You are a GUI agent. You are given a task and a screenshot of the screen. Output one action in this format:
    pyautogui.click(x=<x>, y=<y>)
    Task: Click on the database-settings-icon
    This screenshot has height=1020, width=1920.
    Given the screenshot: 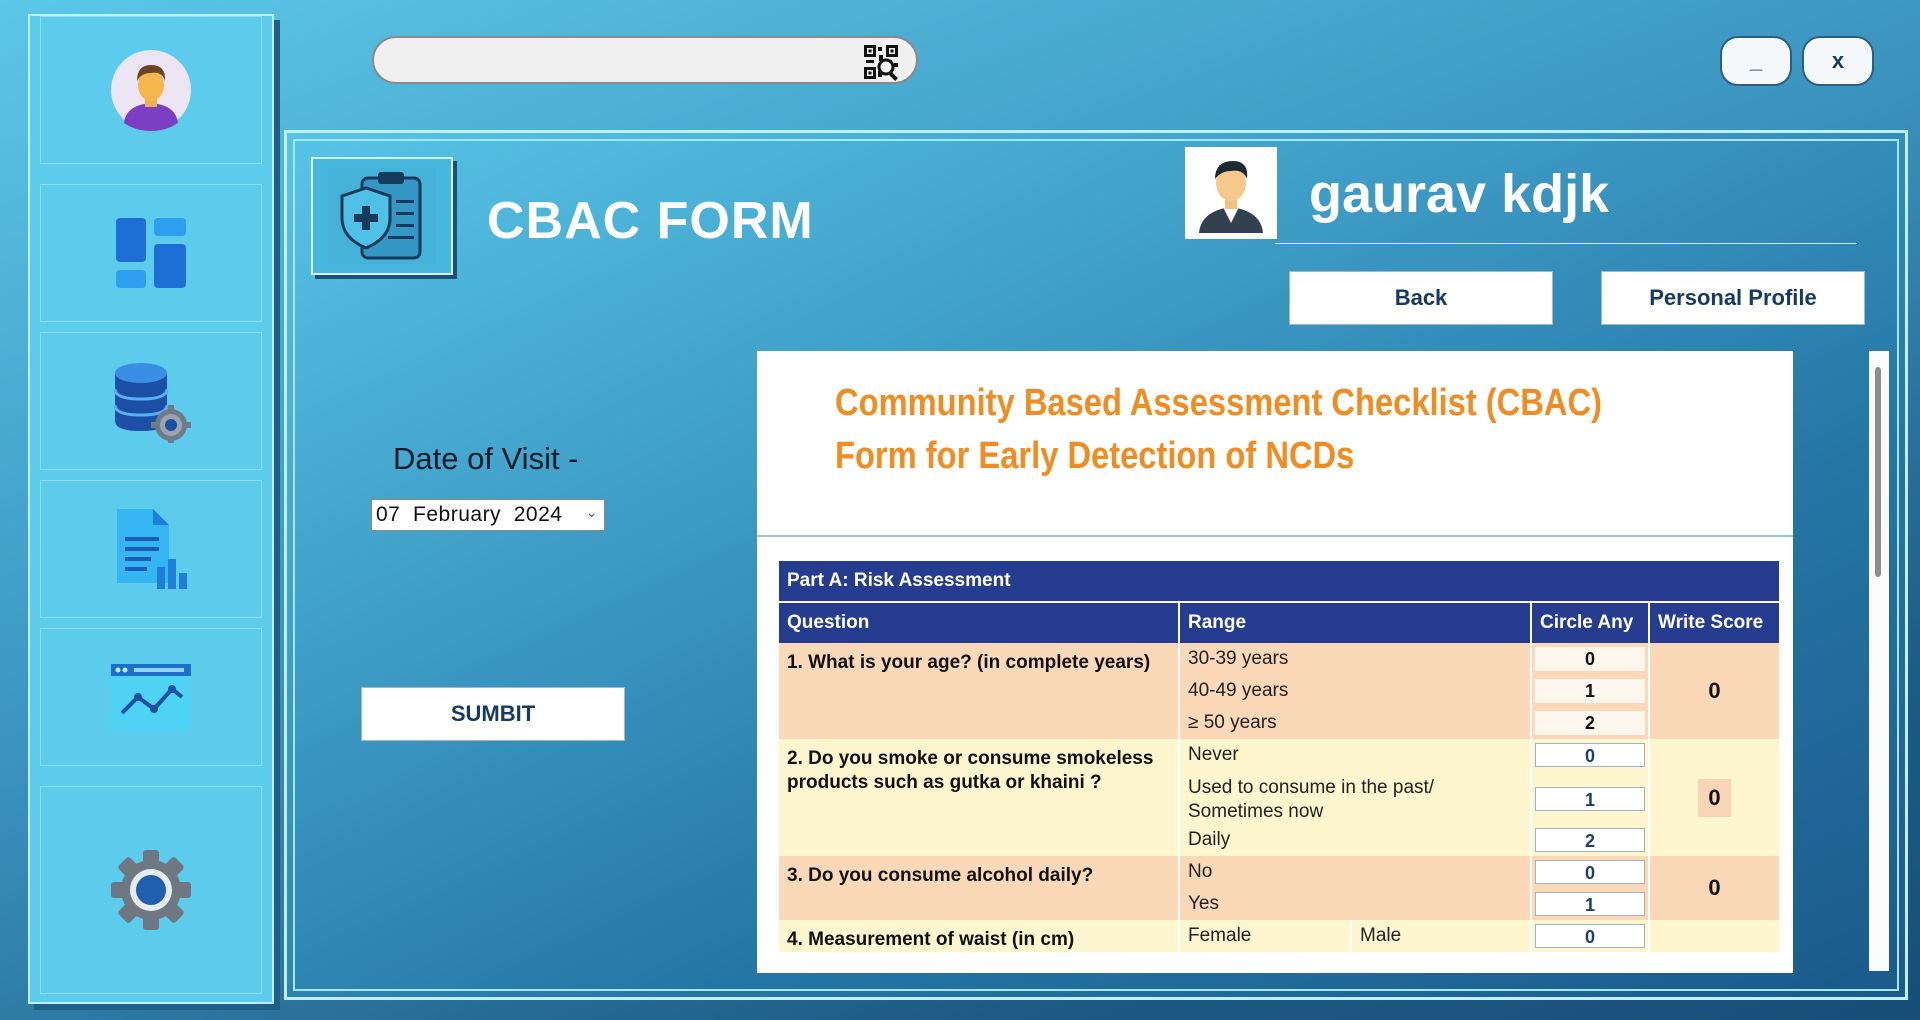 What is the action you would take?
    pyautogui.click(x=152, y=403)
    